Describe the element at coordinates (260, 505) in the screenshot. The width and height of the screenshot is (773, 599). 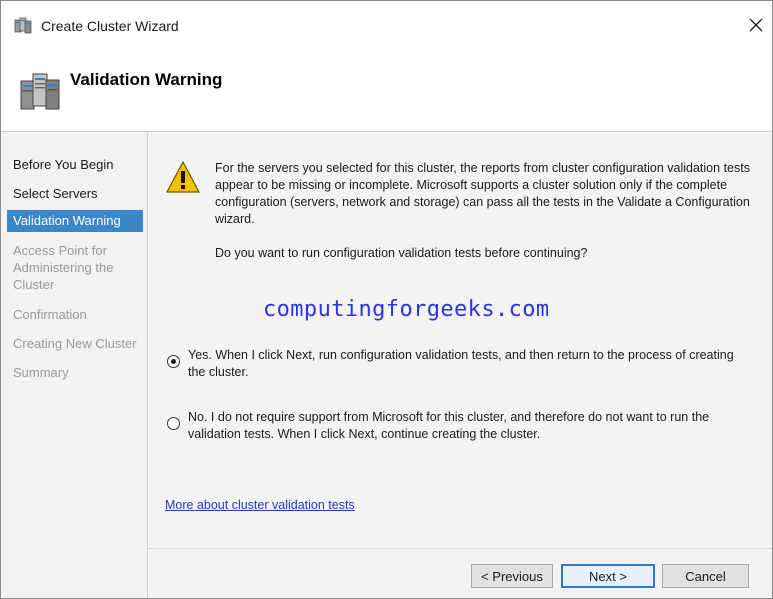
I see `more-about-validation-link: More about cluster validation tests` at that location.